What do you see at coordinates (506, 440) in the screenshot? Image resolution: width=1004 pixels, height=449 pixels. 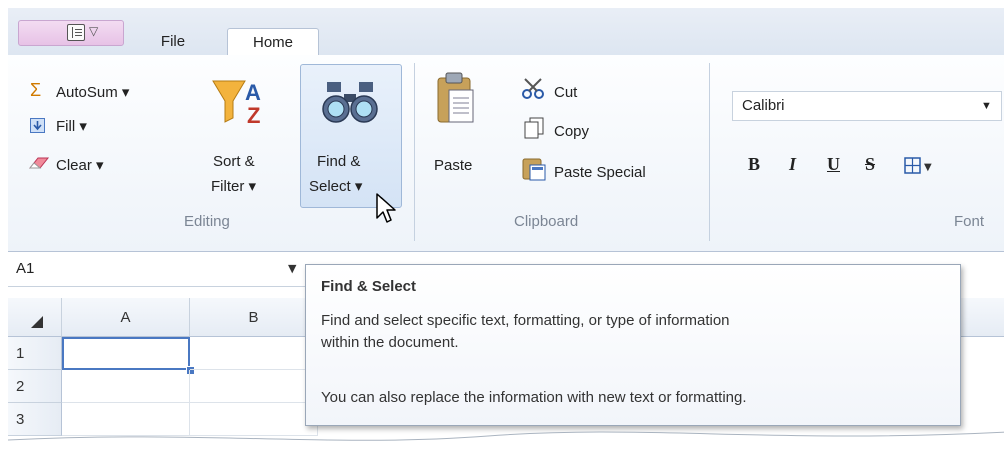 I see `torn-edge` at bounding box center [506, 440].